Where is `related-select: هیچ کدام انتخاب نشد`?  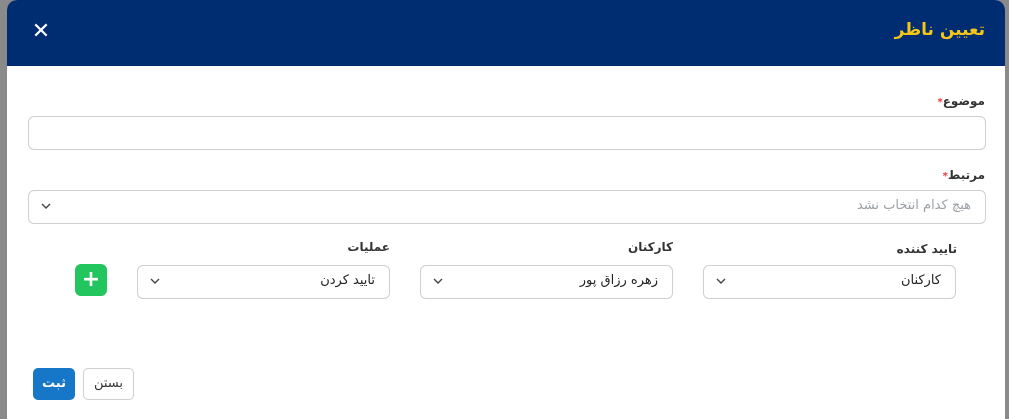 related-select: هیچ کدام انتخاب نشد is located at coordinates (507, 207).